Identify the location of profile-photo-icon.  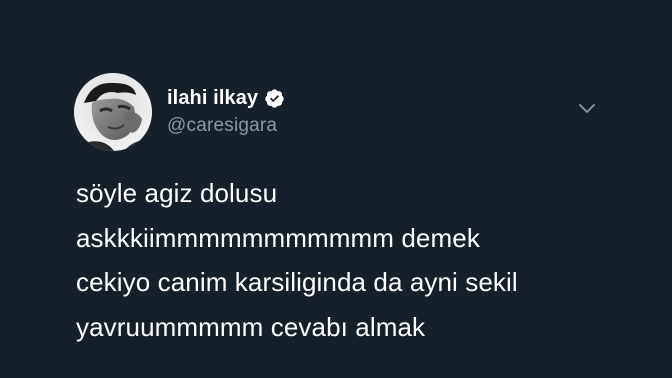
(113, 112).